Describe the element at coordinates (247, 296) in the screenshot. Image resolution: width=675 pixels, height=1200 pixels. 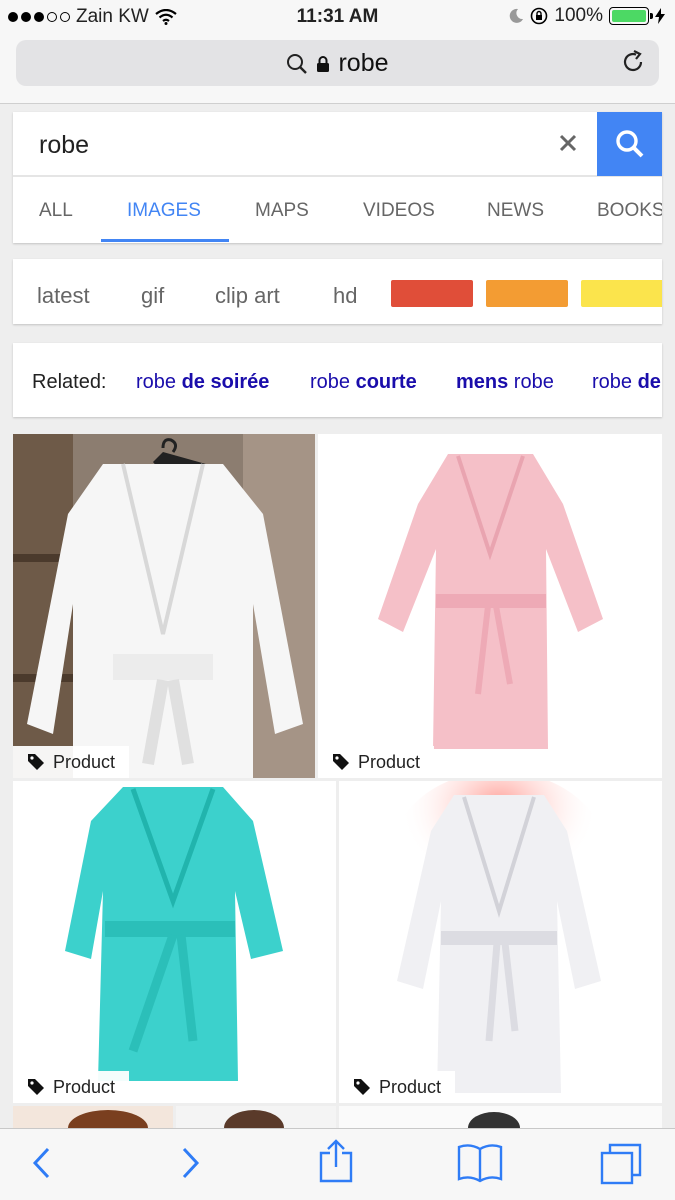
I see `chip-clip-art: clip art` at that location.